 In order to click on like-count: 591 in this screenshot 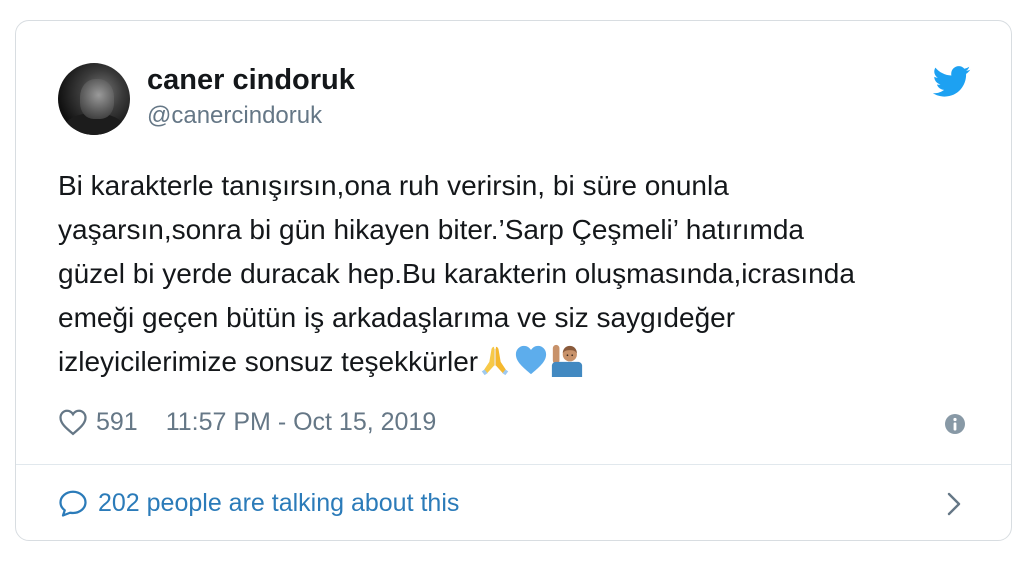, I will do `click(117, 422)`.